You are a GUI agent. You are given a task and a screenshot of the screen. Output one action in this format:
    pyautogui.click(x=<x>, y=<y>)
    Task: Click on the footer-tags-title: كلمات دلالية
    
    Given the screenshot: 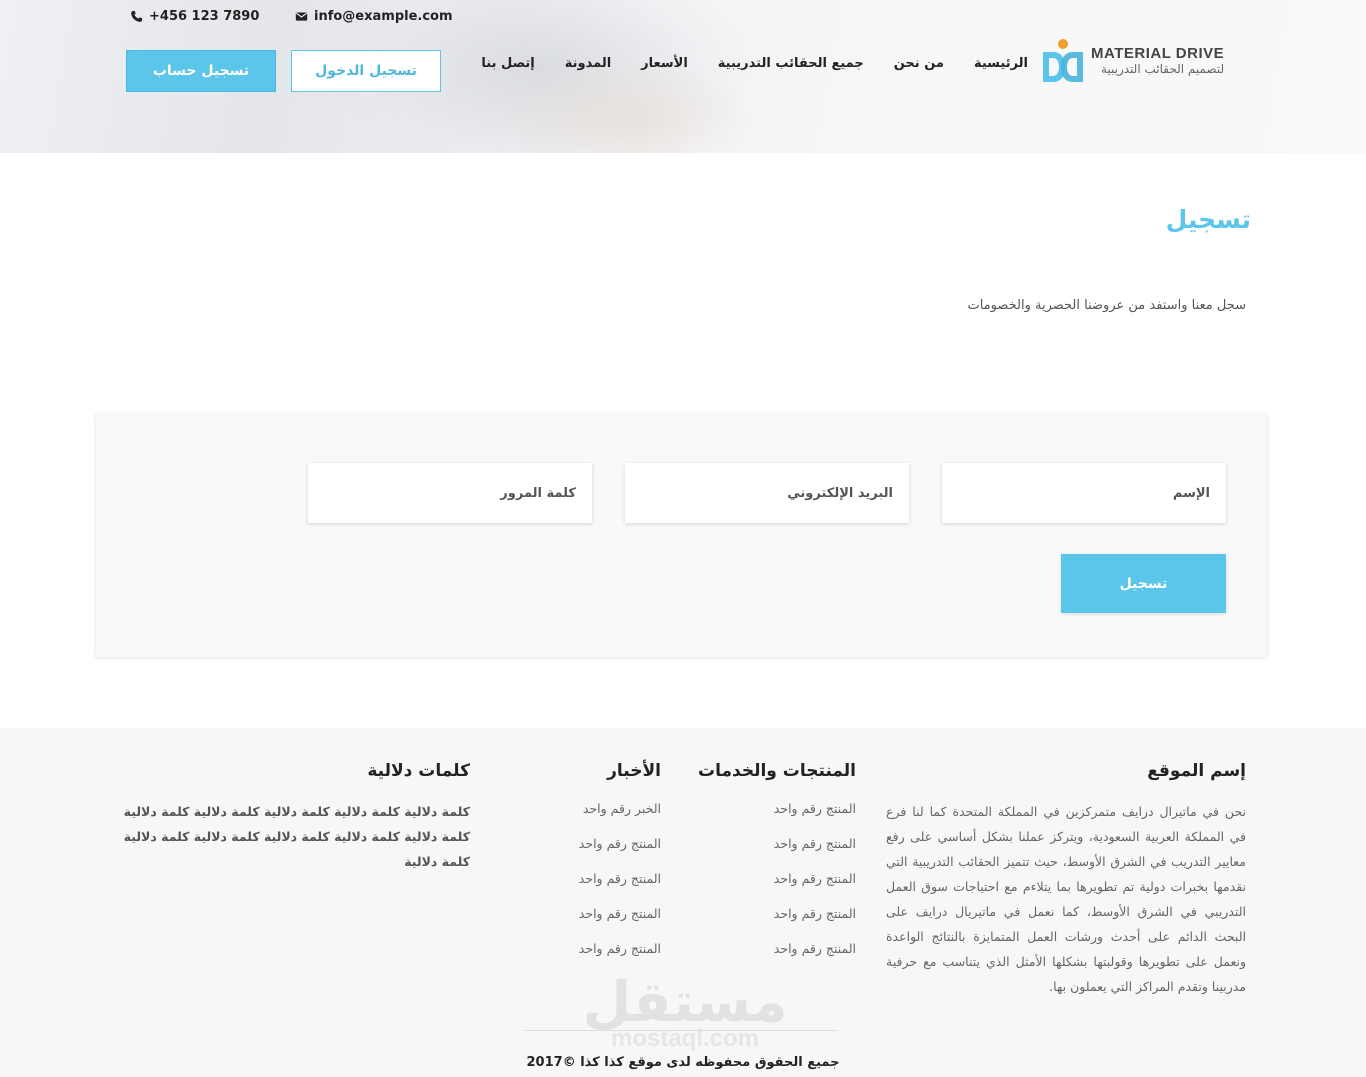 What is the action you would take?
    pyautogui.click(x=418, y=771)
    